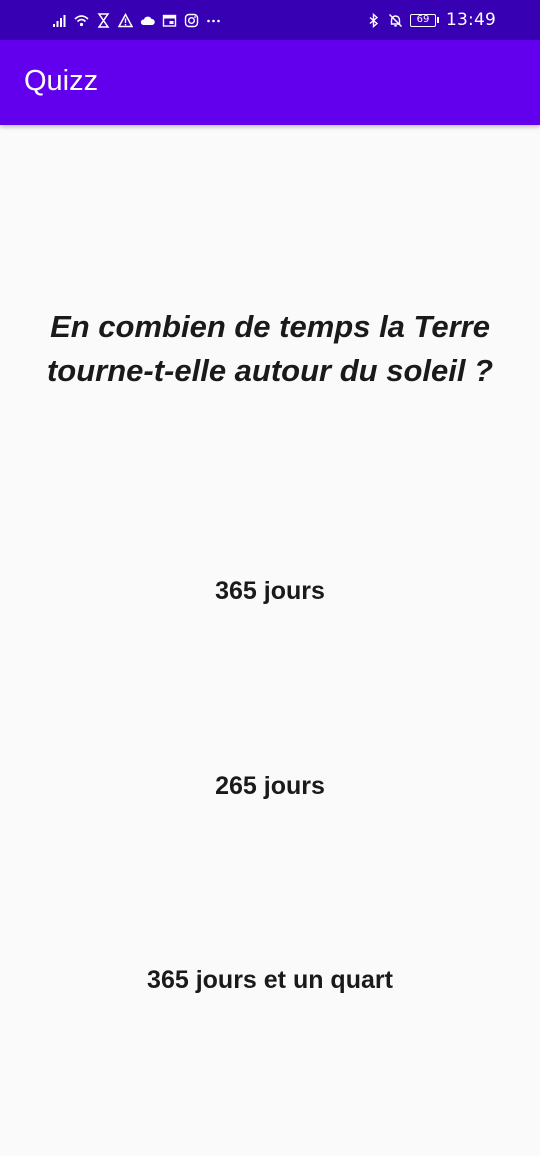 This screenshot has width=540, height=1156. I want to click on battery-level: 69, so click(423, 20).